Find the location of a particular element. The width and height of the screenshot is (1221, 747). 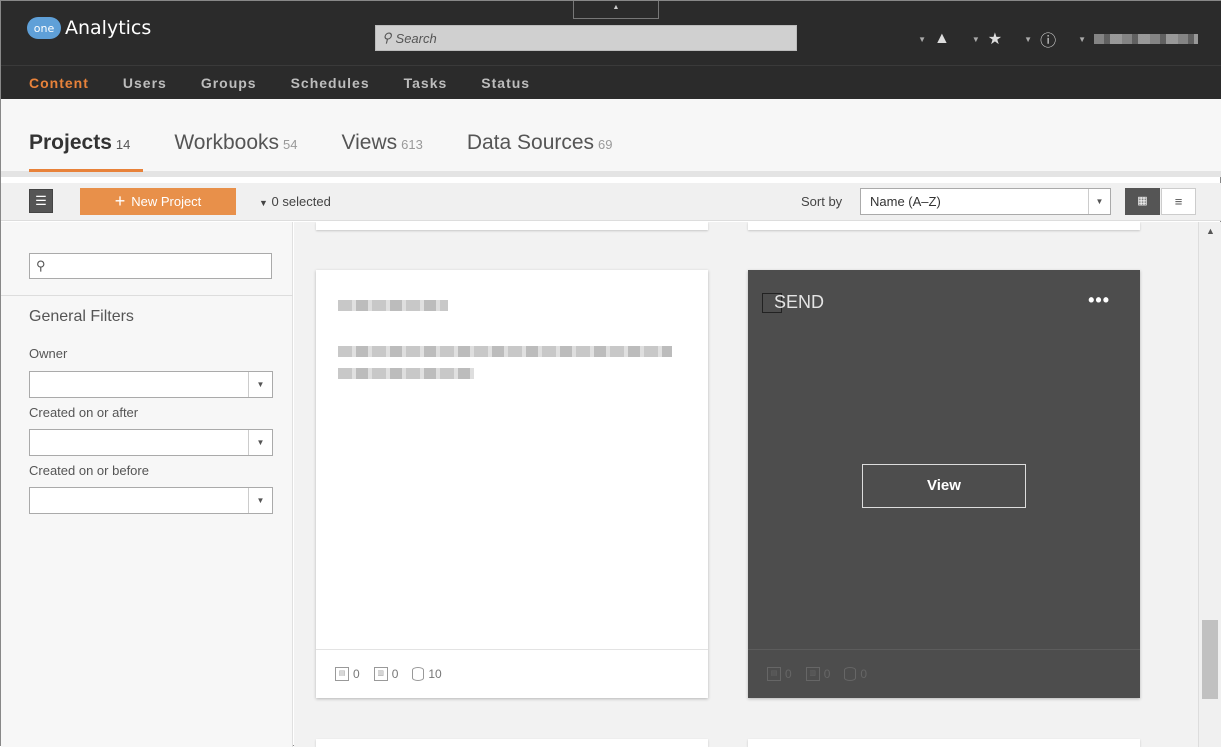

owner-select: ▼ is located at coordinates (151, 384).